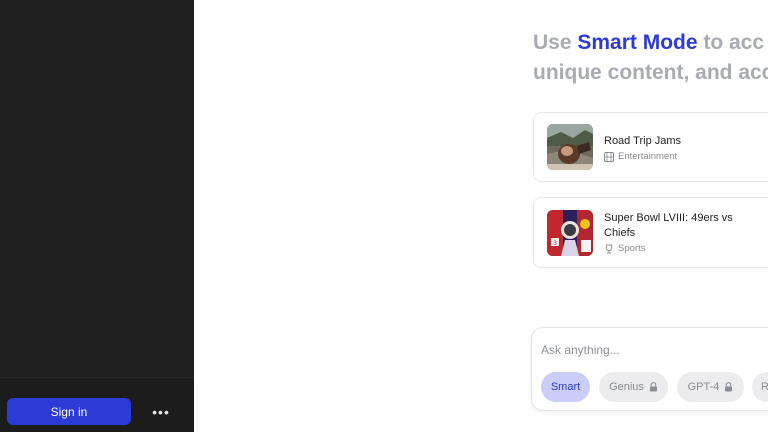  Describe the element at coordinates (703, 387) in the screenshot. I see `mode-chip-label: GPT-4` at that location.